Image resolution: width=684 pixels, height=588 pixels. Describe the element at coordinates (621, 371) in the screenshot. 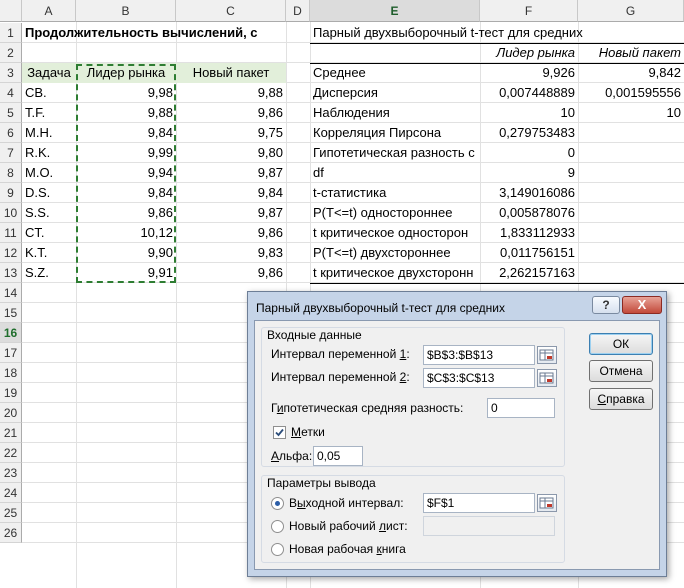

I see `cancel-button: Отмена` at that location.